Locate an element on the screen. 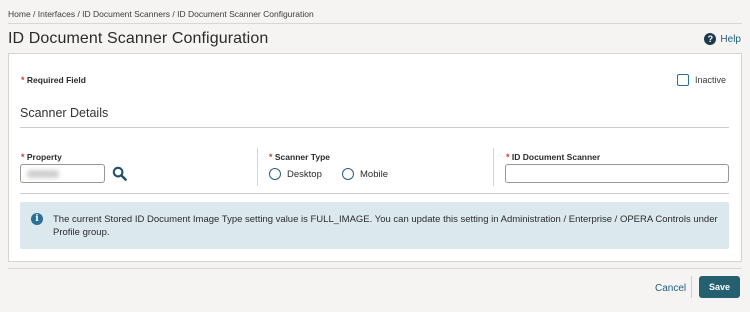  section-title: Scanner Details is located at coordinates (64, 113).